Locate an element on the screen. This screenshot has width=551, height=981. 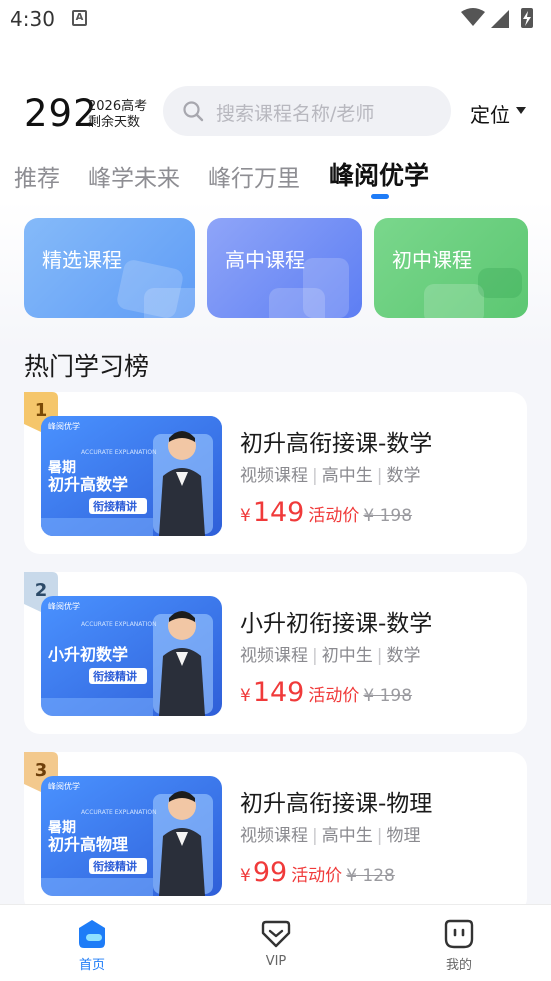
nav-profile: 我的 is located at coordinates (459, 947).